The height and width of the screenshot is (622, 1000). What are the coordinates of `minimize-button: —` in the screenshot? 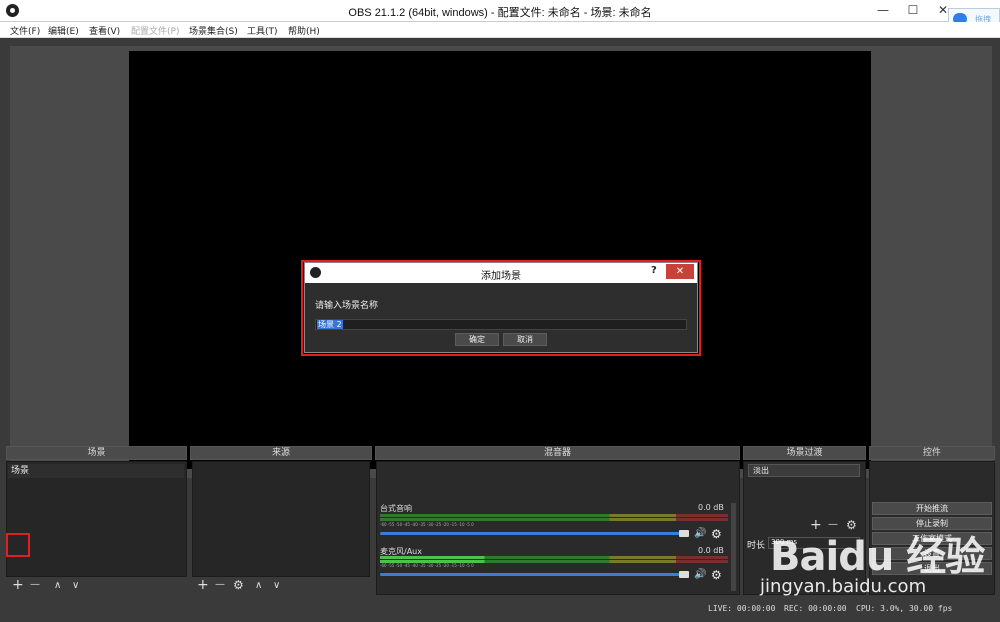 It's located at (883, 10).